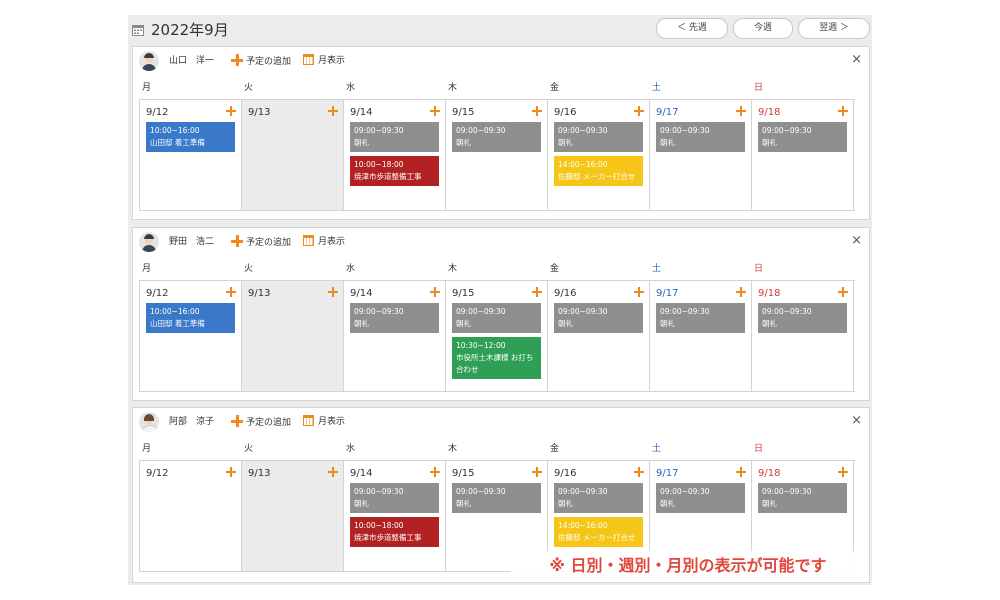 Image resolution: width=1000 pixels, height=600 pixels. What do you see at coordinates (361, 473) in the screenshot?
I see `cell-date: 9/14` at bounding box center [361, 473].